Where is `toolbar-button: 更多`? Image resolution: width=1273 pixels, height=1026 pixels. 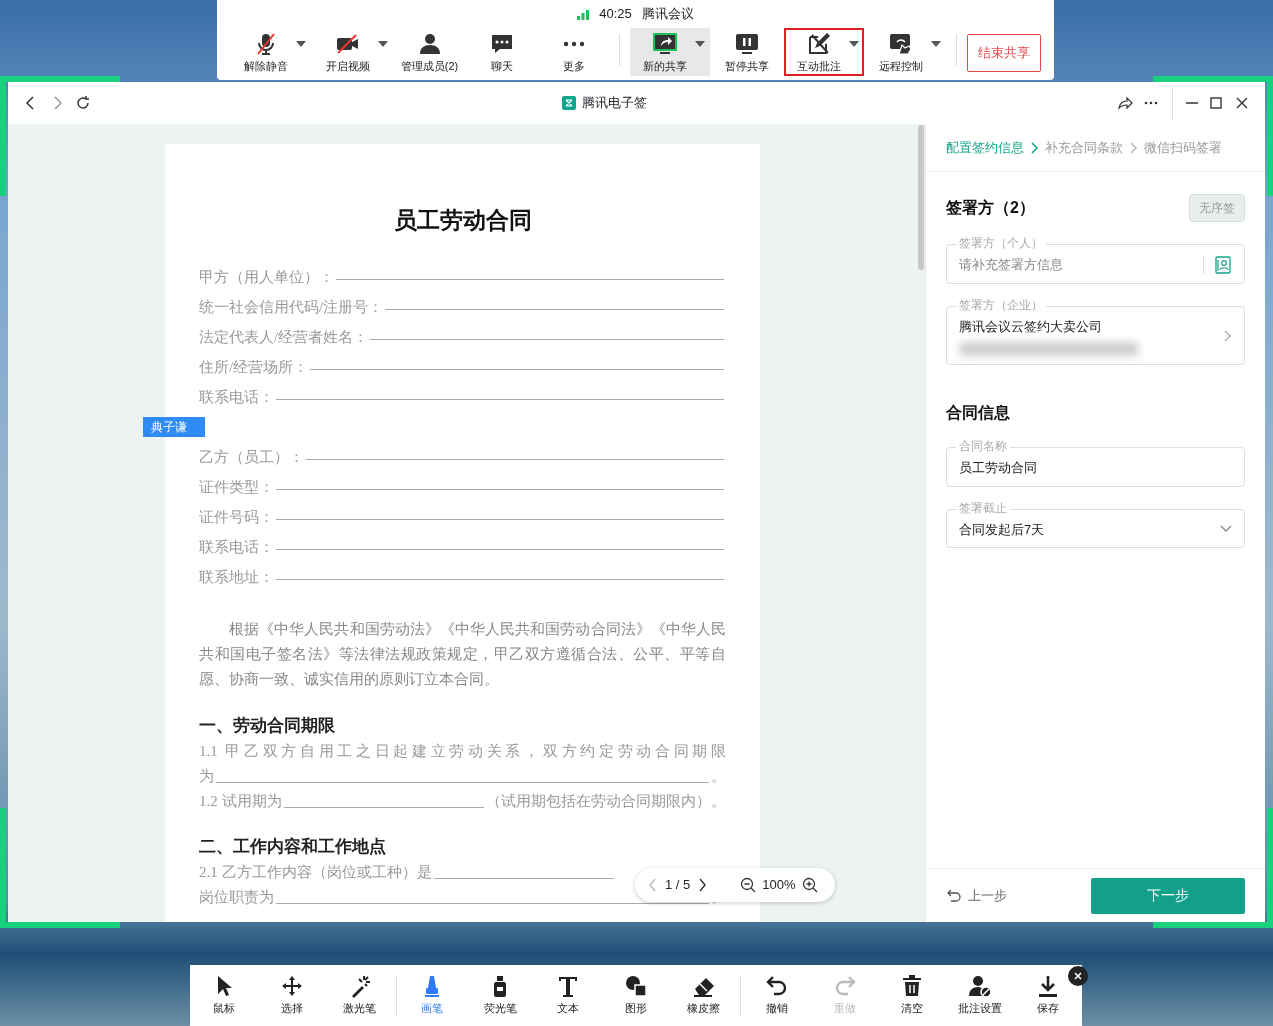
toolbar-button: 更多 is located at coordinates (573, 52).